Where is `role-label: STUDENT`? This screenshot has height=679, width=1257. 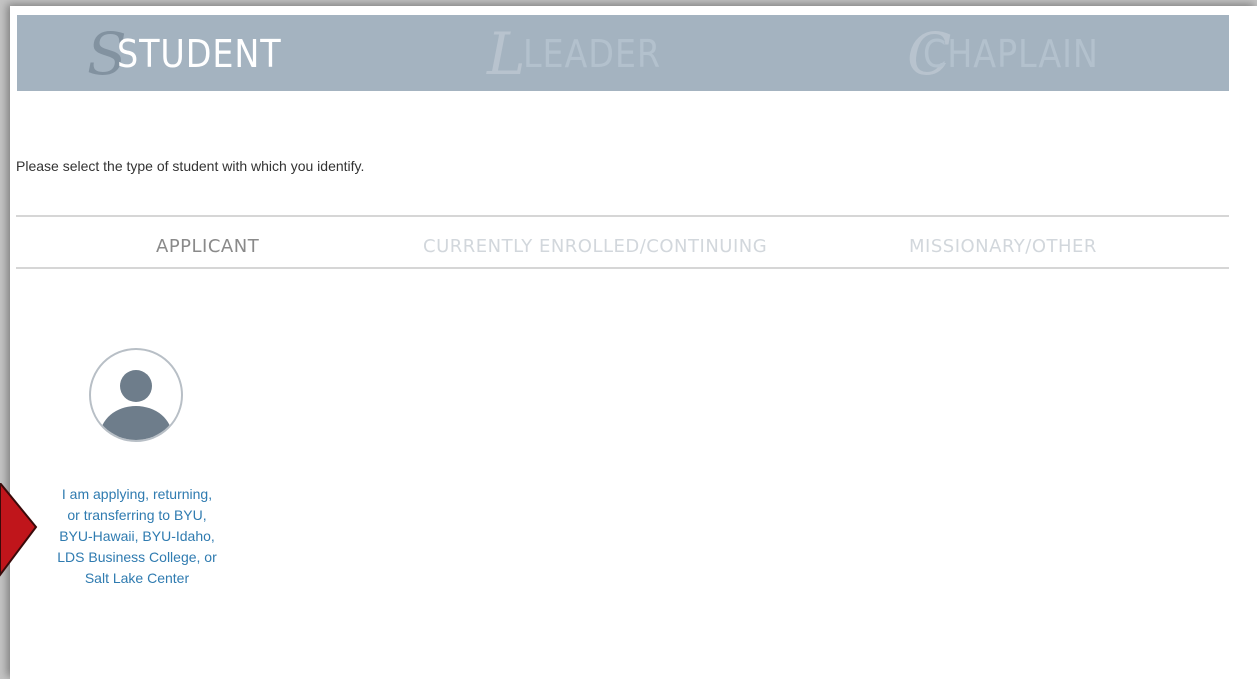 role-label: STUDENT is located at coordinates (199, 54).